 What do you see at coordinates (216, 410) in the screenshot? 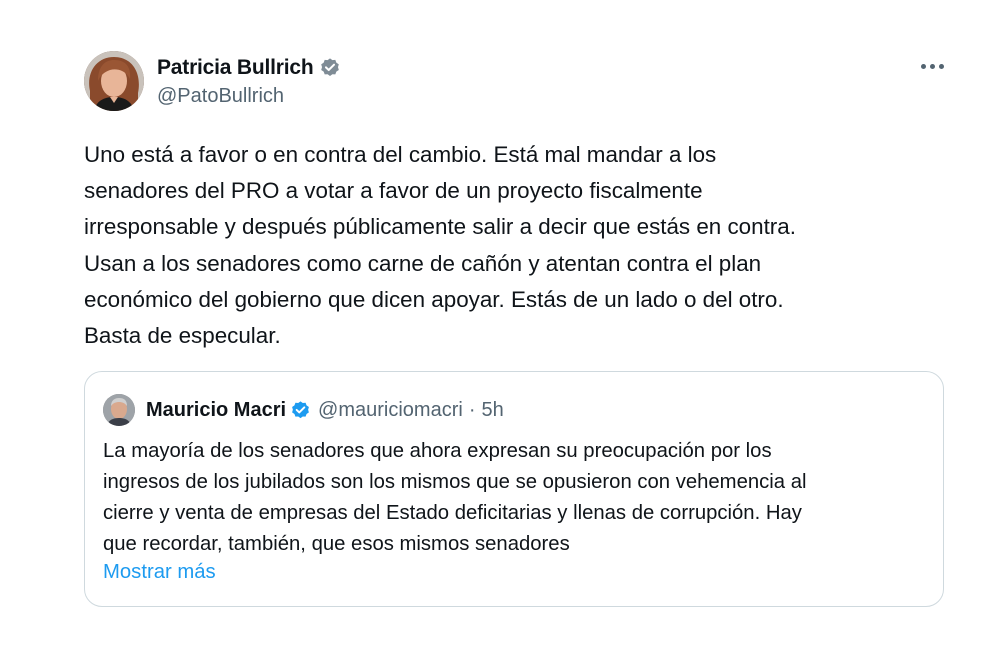
I see `quoted-author-name: Mauricio Macri` at bounding box center [216, 410].